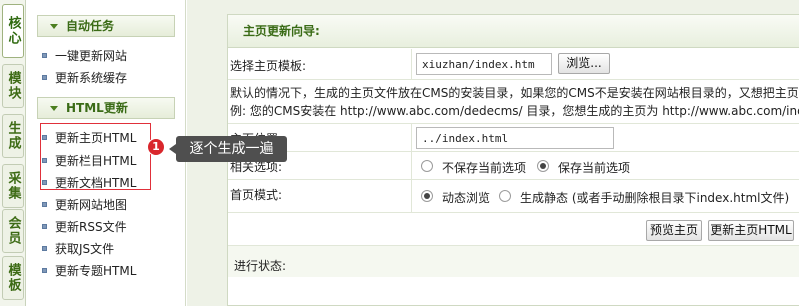 Image resolution: width=799 pixels, height=306 pixels. What do you see at coordinates (156, 147) in the screenshot?
I see `step-badge: 1` at bounding box center [156, 147].